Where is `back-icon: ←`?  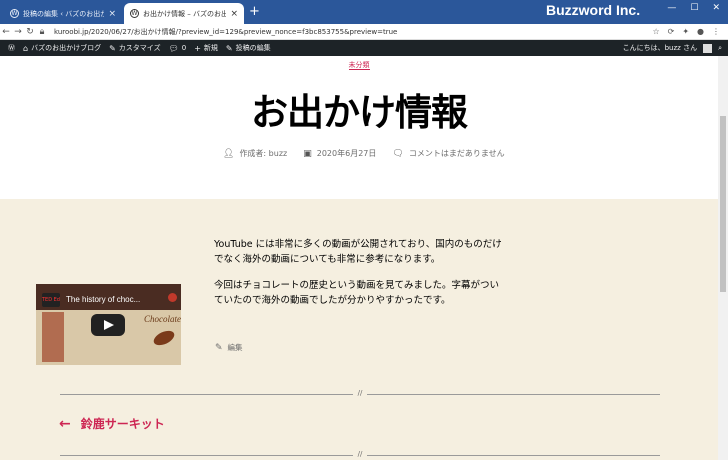 back-icon: ← is located at coordinates (6, 32).